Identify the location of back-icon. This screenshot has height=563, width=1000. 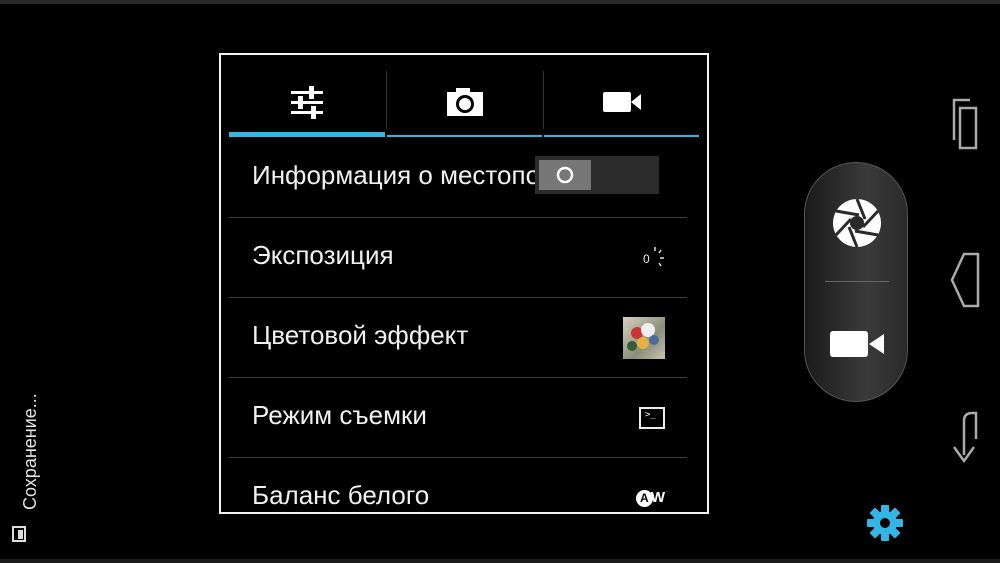
(965, 437).